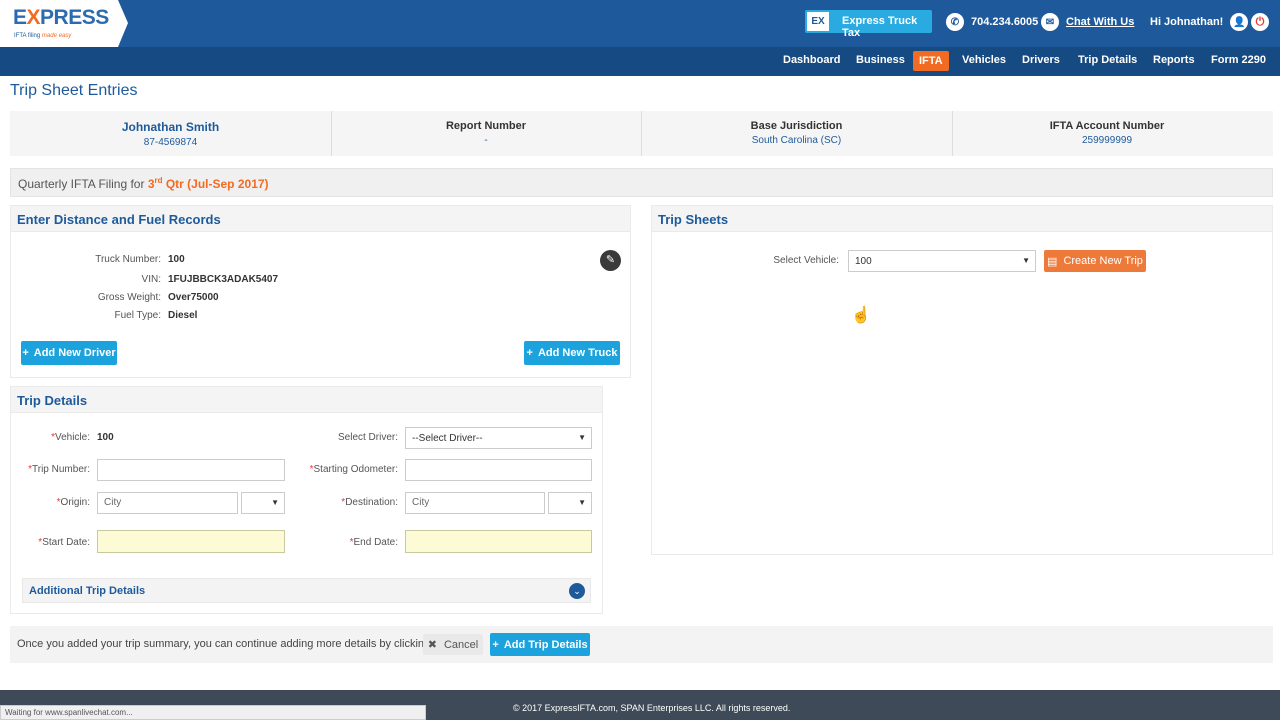 The image size is (1280, 720). What do you see at coordinates (1052, 261) in the screenshot?
I see `document-icon: ▤` at bounding box center [1052, 261].